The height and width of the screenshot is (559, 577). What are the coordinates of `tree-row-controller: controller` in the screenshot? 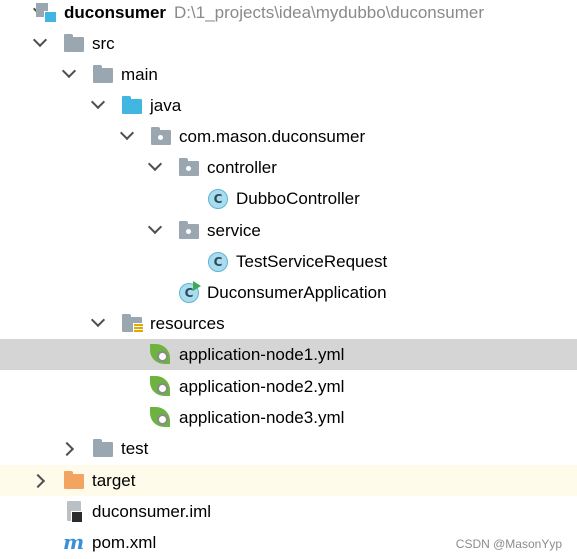 It's located at (288, 167).